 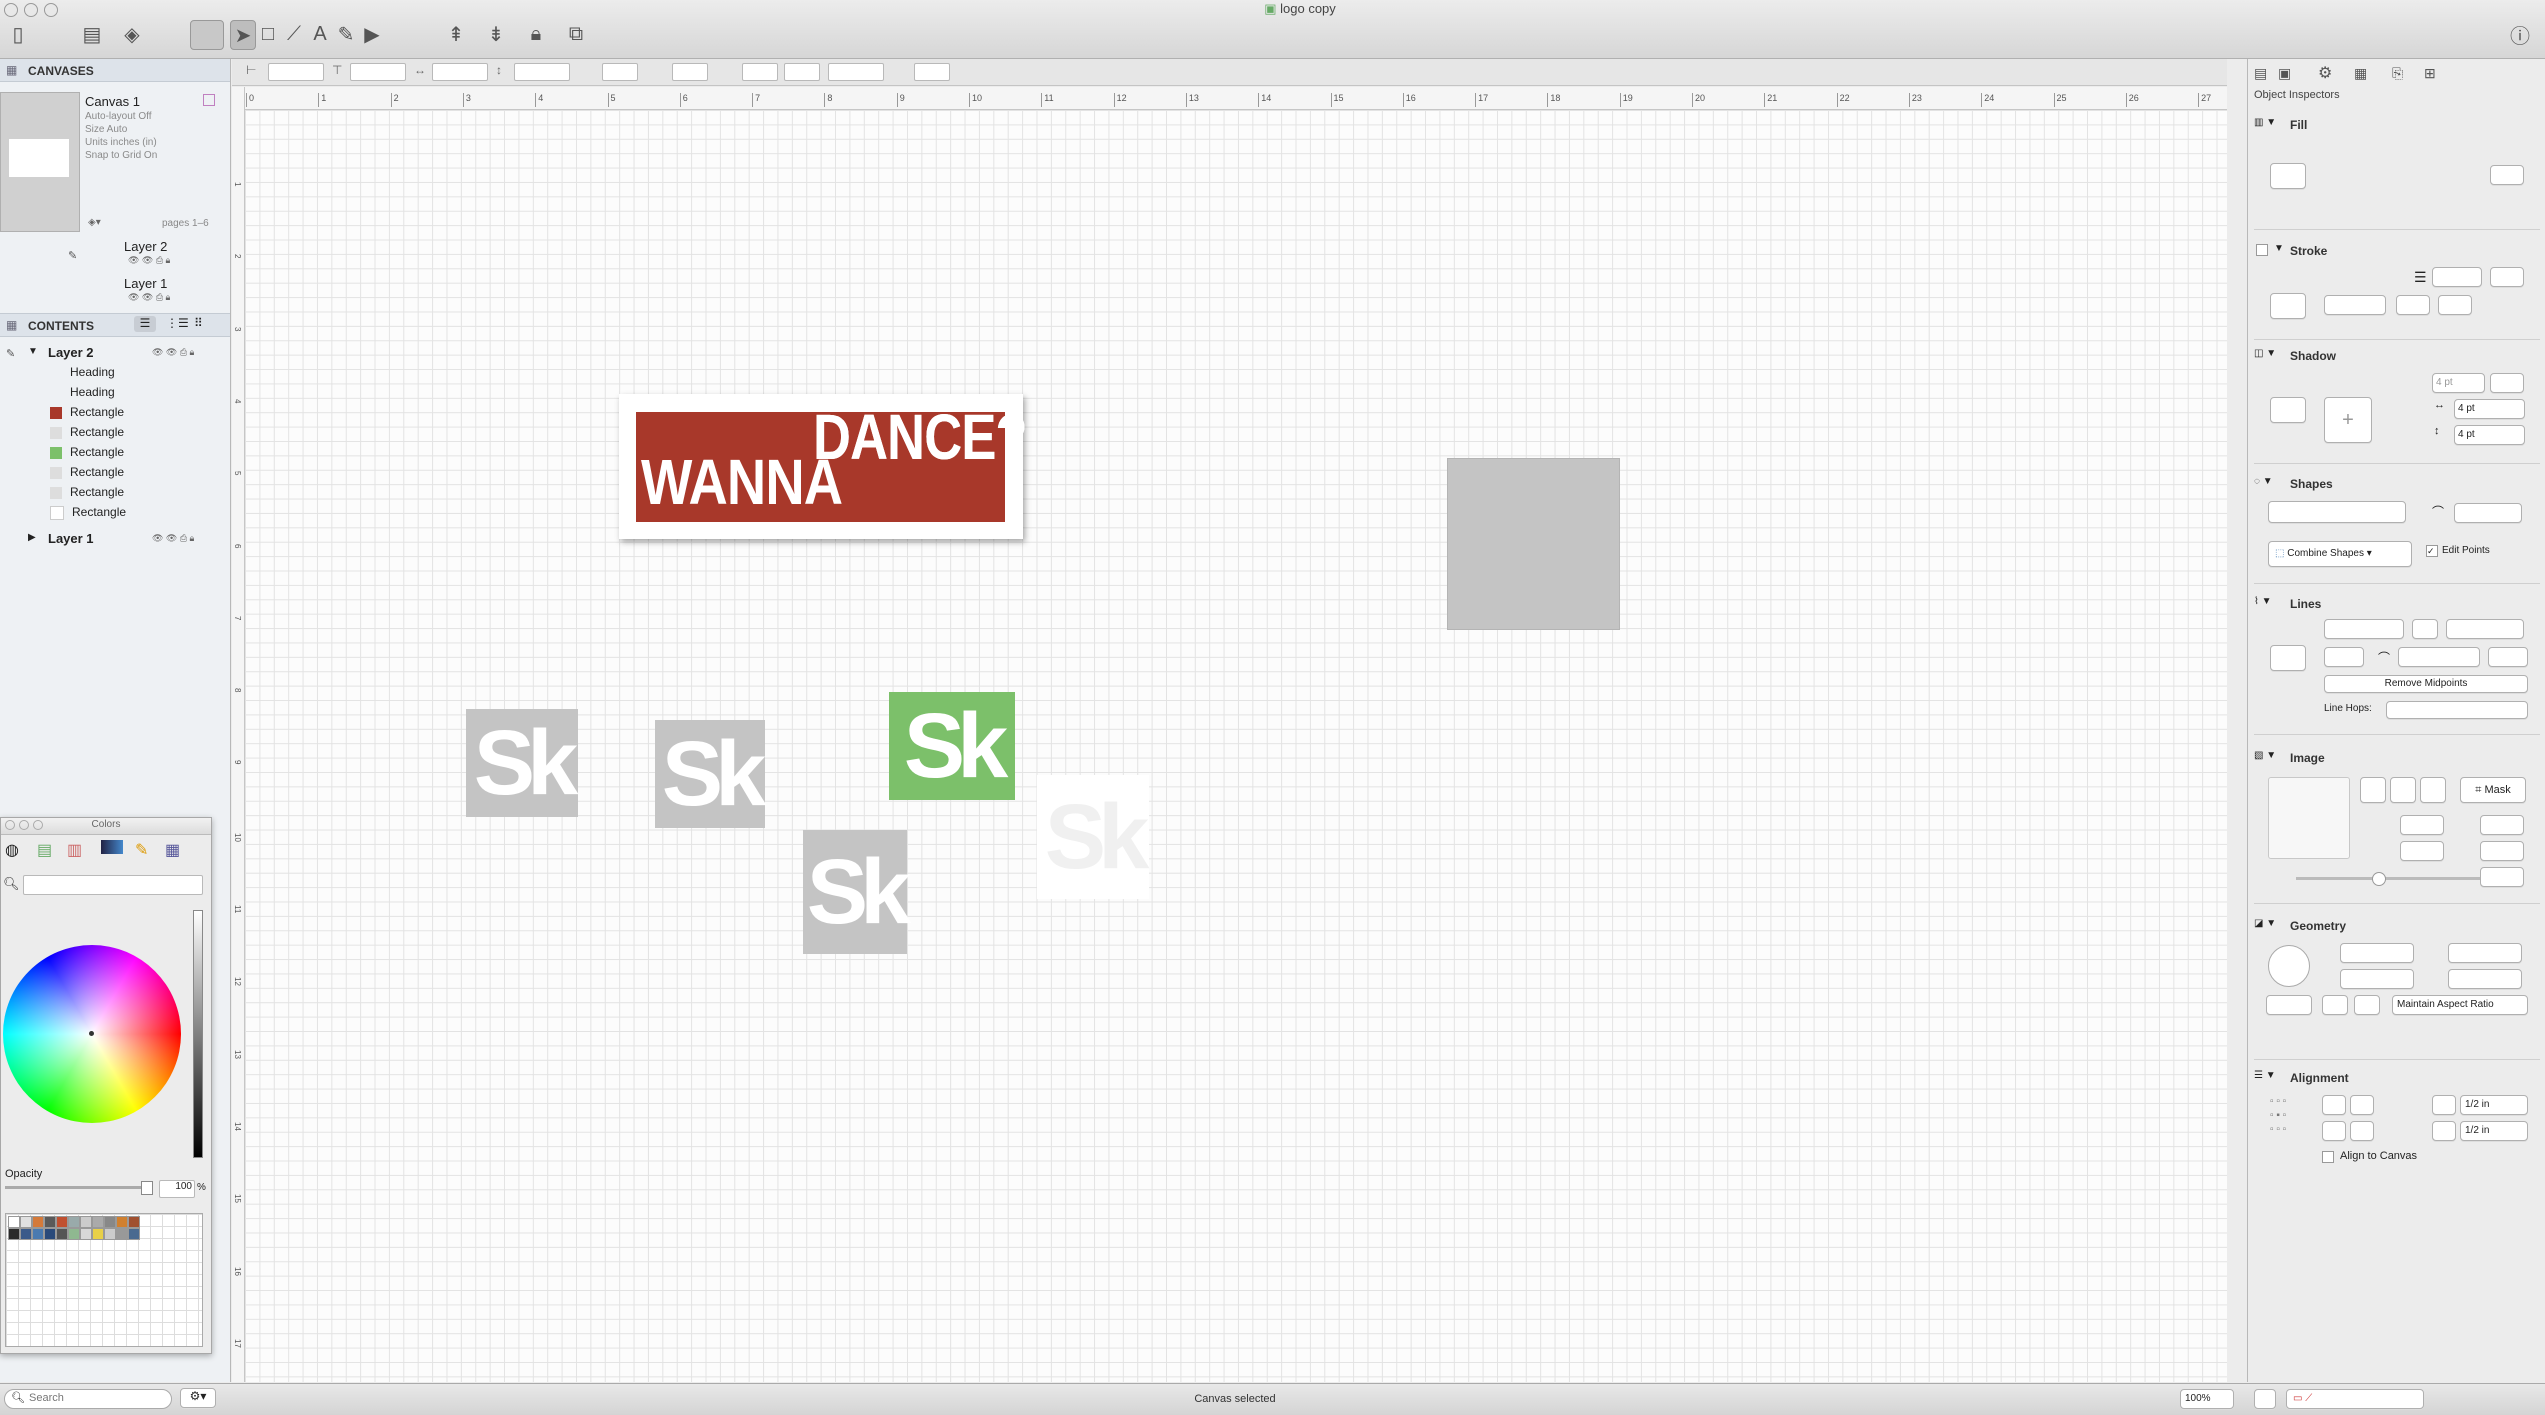 What do you see at coordinates (88, 1399) in the screenshot?
I see `sidebar-search-field: 🔍︎ Search` at bounding box center [88, 1399].